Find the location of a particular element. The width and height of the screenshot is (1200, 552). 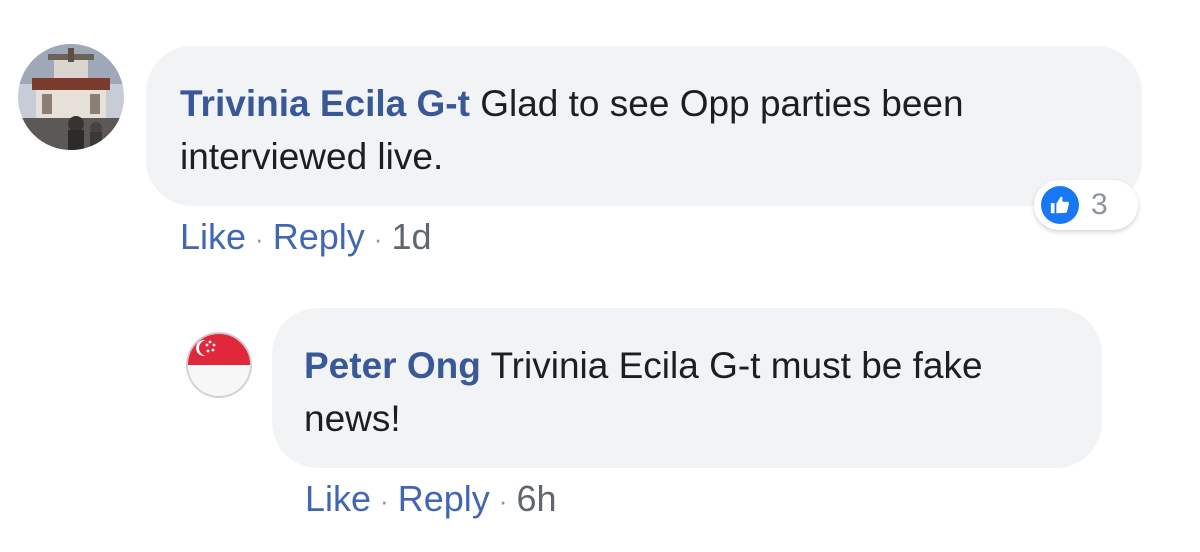

like-icon is located at coordinates (1060, 205).